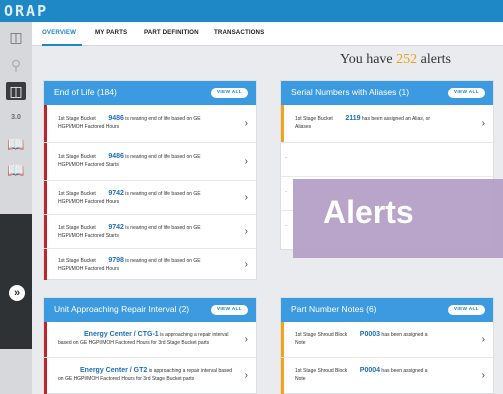 This screenshot has width=503, height=394. I want to click on card-header: Part Number Notes (6) VIEW ALL, so click(387, 310).